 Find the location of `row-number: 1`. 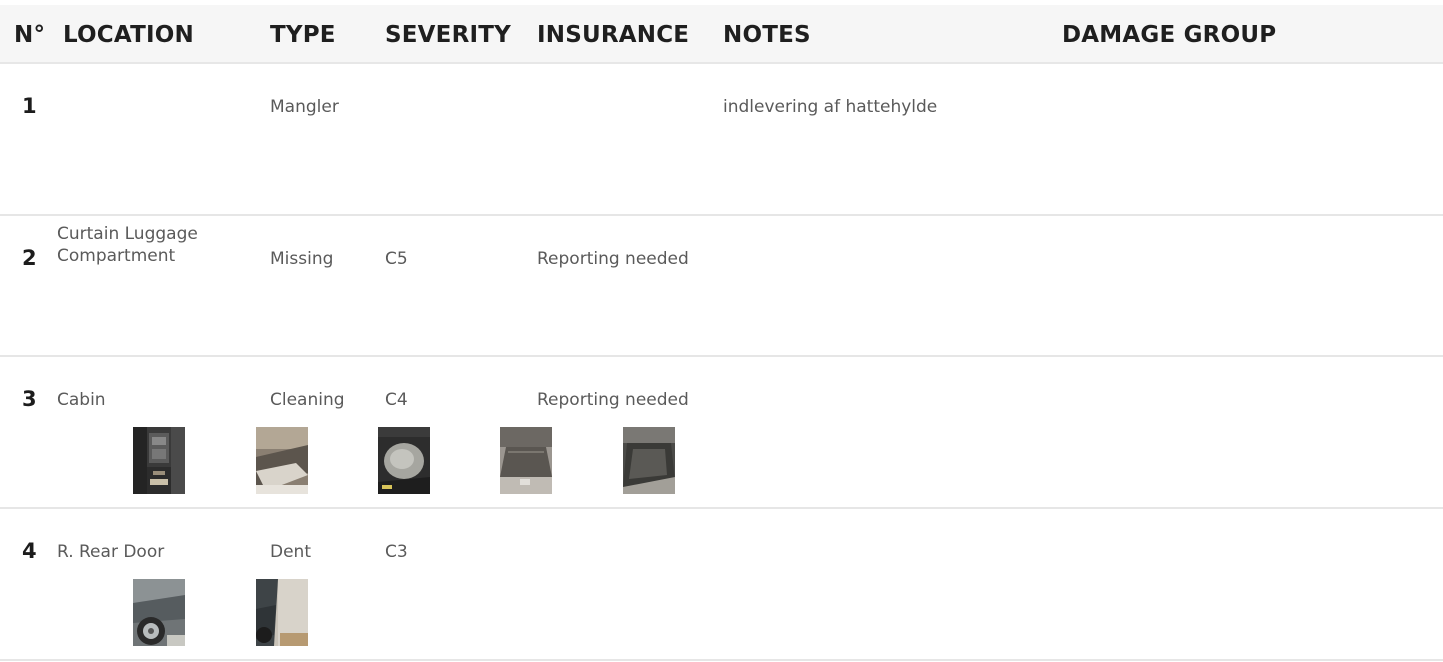

row-number: 1 is located at coordinates (29, 106).